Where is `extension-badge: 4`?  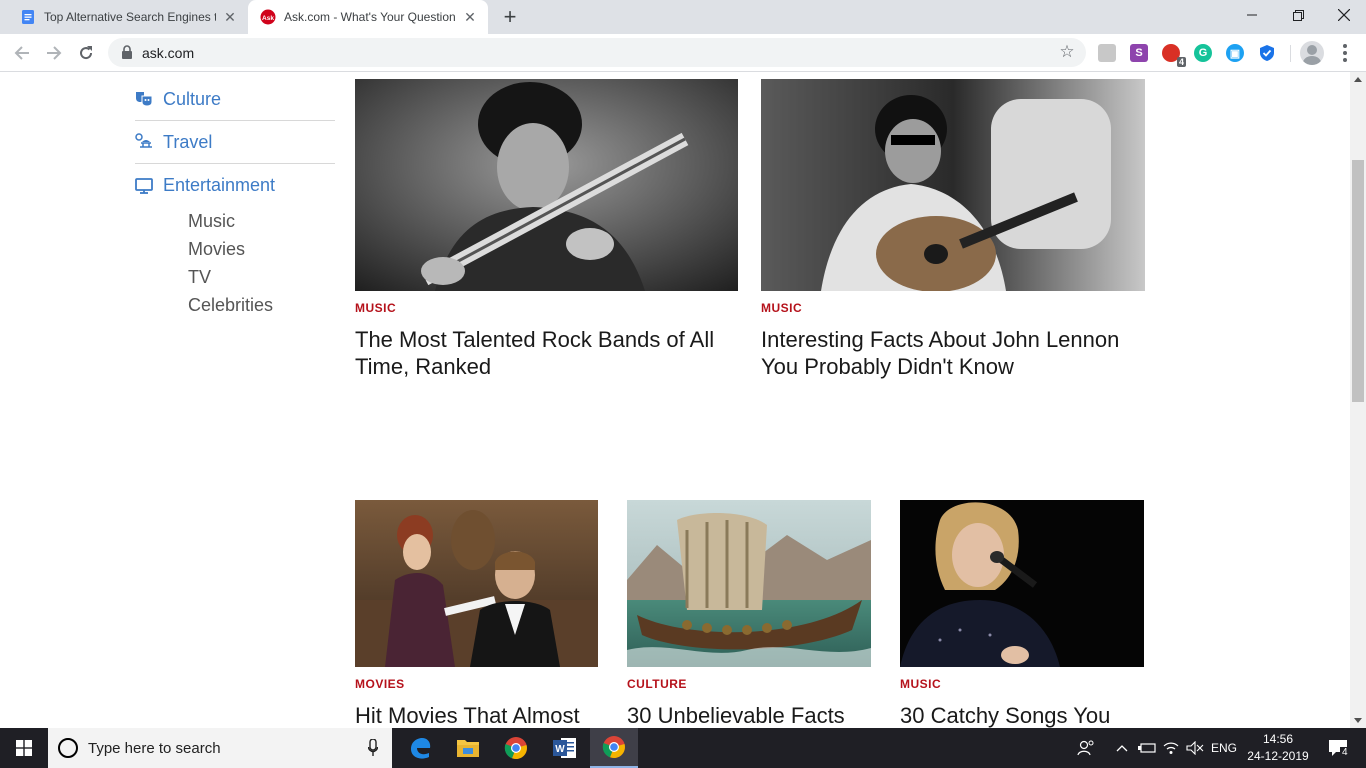 extension-badge: 4 is located at coordinates (1181, 62).